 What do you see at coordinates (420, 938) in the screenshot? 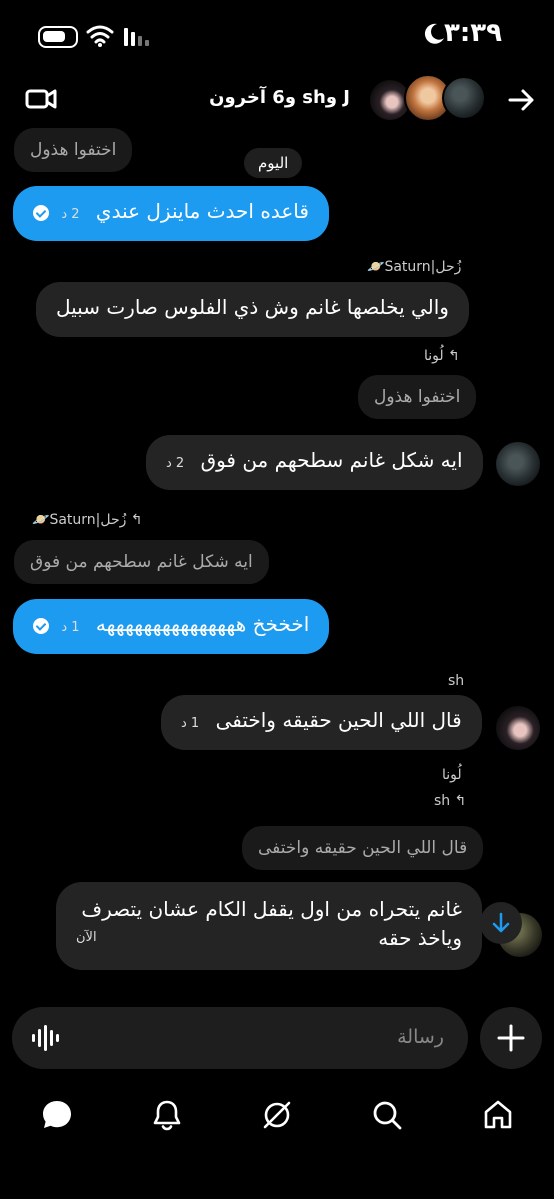
I see `message-text: وياخذ حقه` at bounding box center [420, 938].